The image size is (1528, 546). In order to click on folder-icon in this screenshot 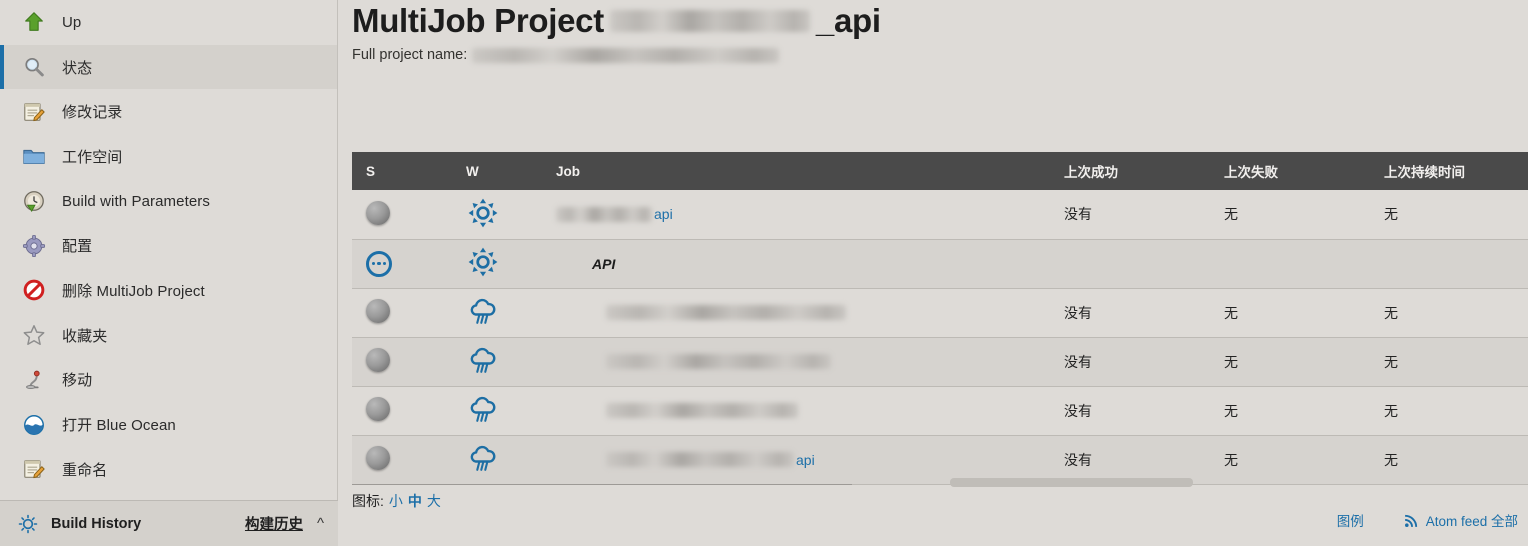, I will do `click(34, 156)`.